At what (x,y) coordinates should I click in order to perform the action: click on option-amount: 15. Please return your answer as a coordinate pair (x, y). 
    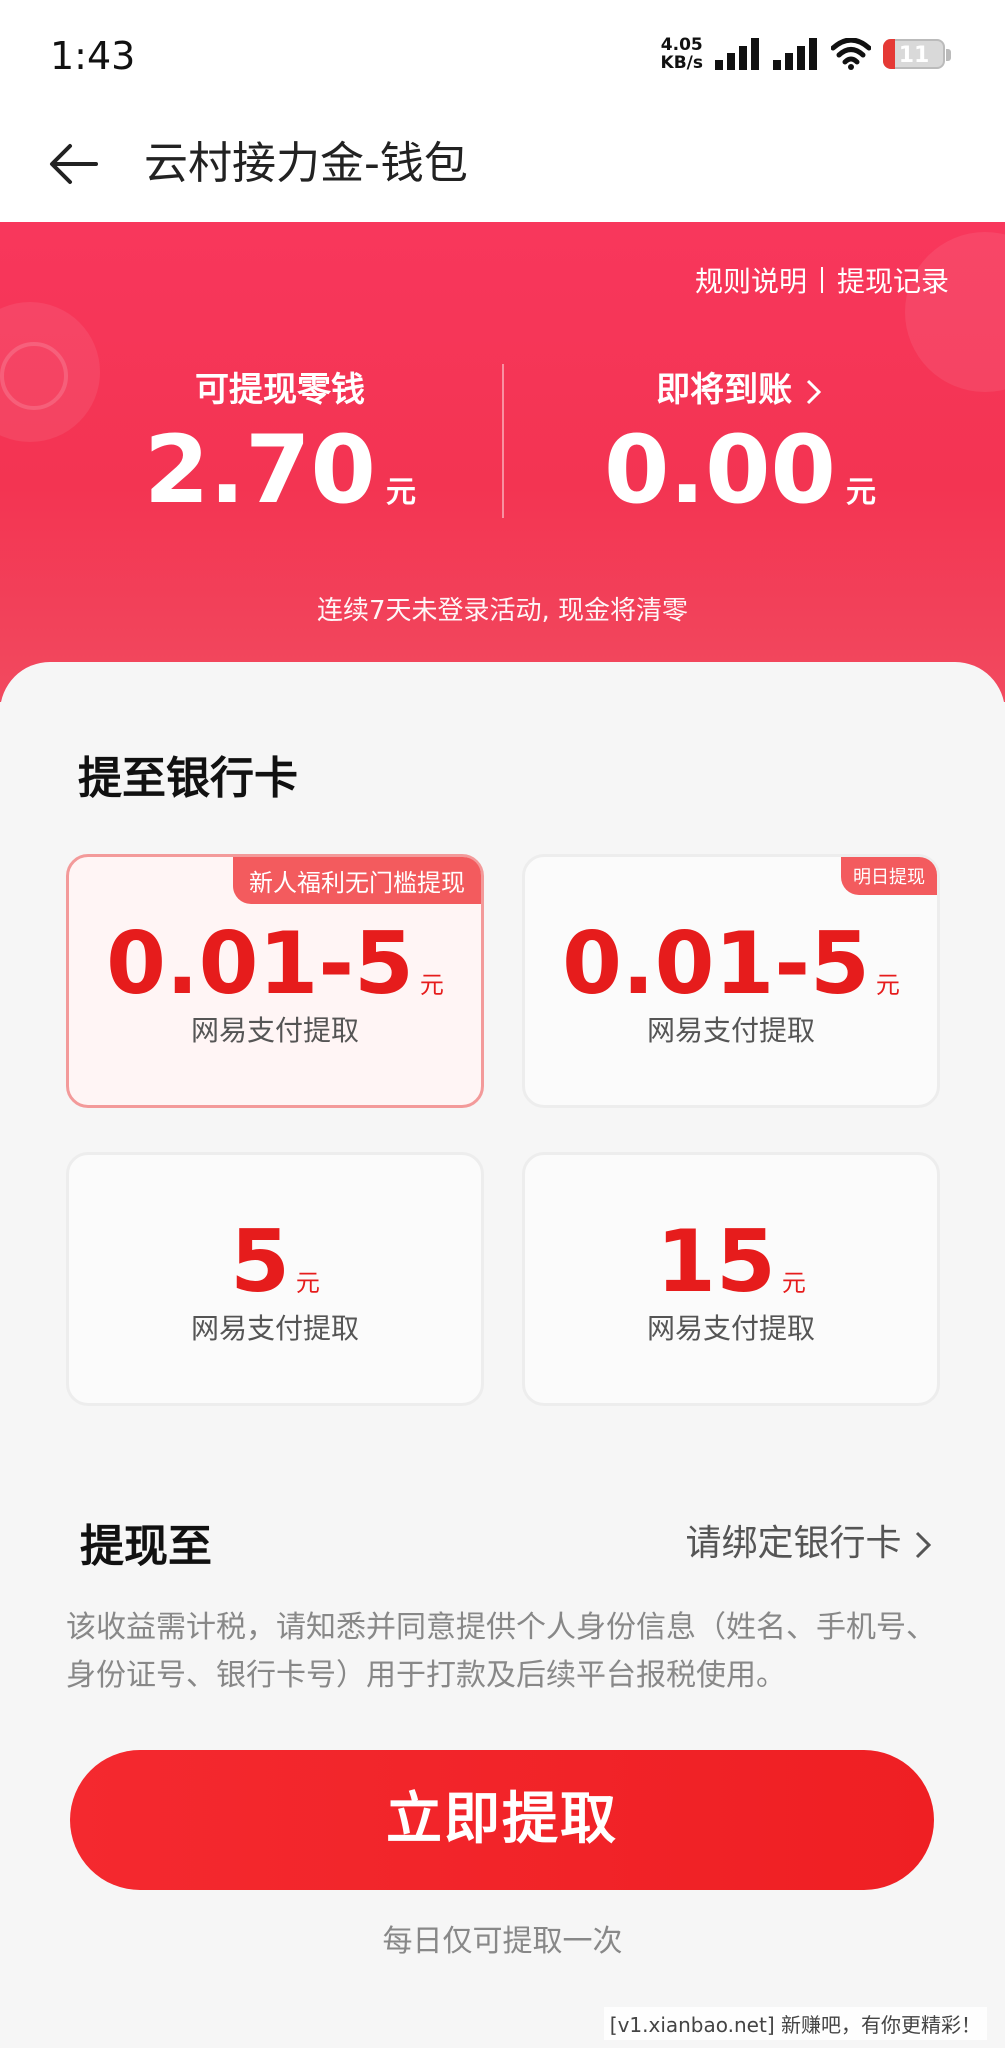
    Looking at the image, I should click on (716, 1262).